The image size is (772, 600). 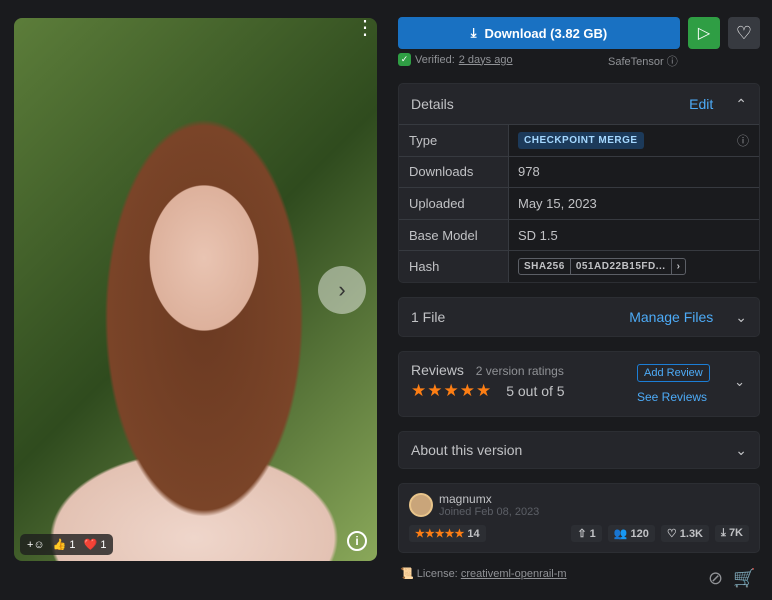 I want to click on download-button: ⤓ Download (3.82 GB), so click(x=539, y=33).